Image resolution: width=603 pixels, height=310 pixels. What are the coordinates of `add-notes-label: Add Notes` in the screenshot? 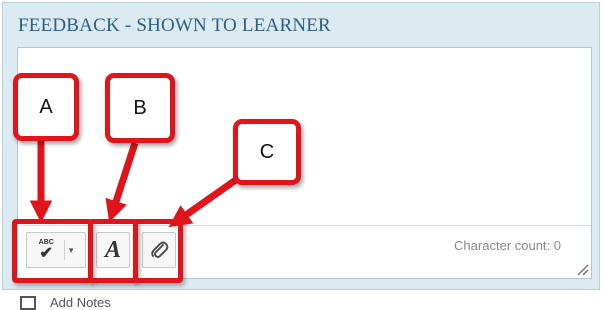 It's located at (80, 302).